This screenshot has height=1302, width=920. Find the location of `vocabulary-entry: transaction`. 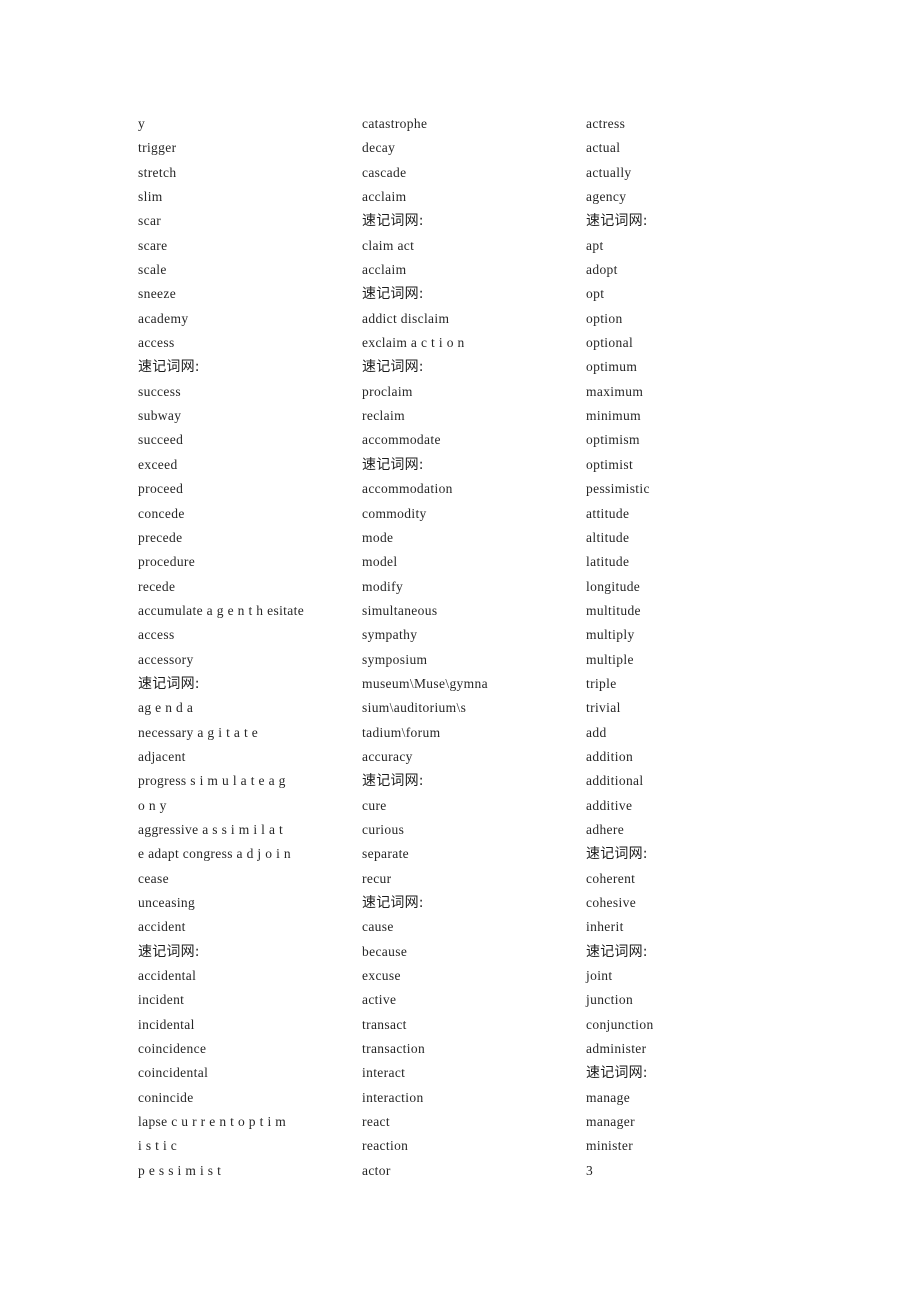

vocabulary-entry: transaction is located at coordinates (394, 1049).